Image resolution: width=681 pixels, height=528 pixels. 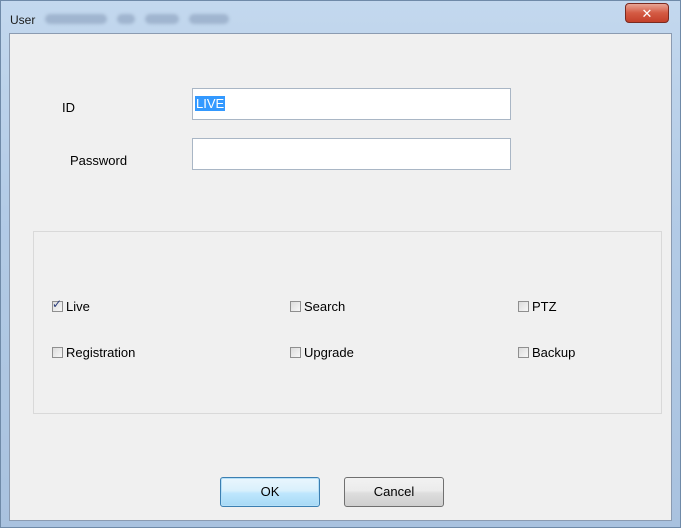 I want to click on checkbox-backup-box, so click(x=523, y=352).